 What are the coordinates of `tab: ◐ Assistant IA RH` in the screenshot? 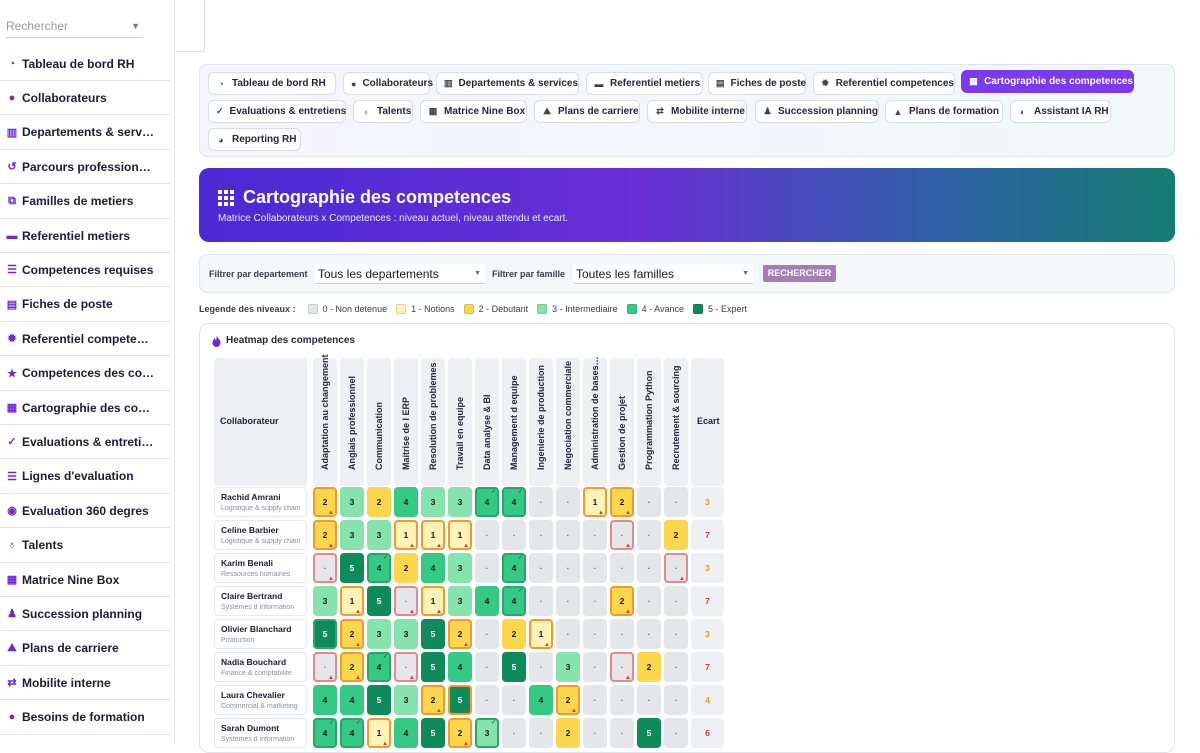 It's located at (1060, 111).